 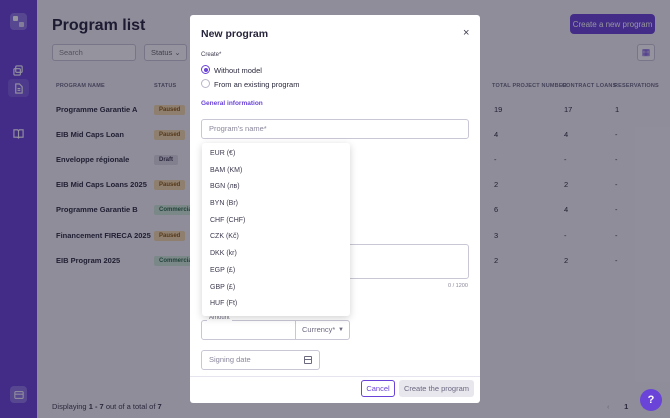 I want to click on program-name-input: Program's name*, so click(x=335, y=129).